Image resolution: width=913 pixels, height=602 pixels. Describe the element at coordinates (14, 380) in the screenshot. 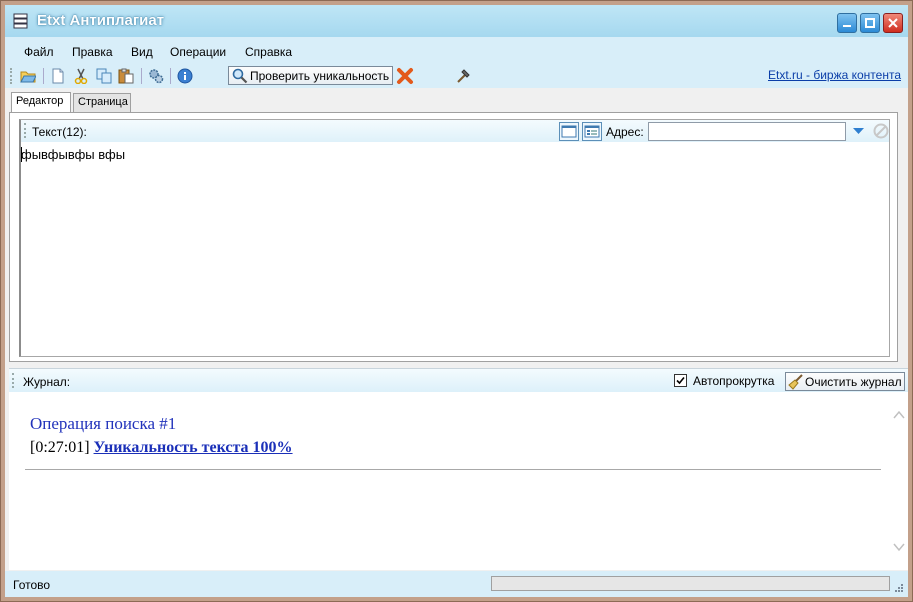

I see `journal-header-grip` at that location.